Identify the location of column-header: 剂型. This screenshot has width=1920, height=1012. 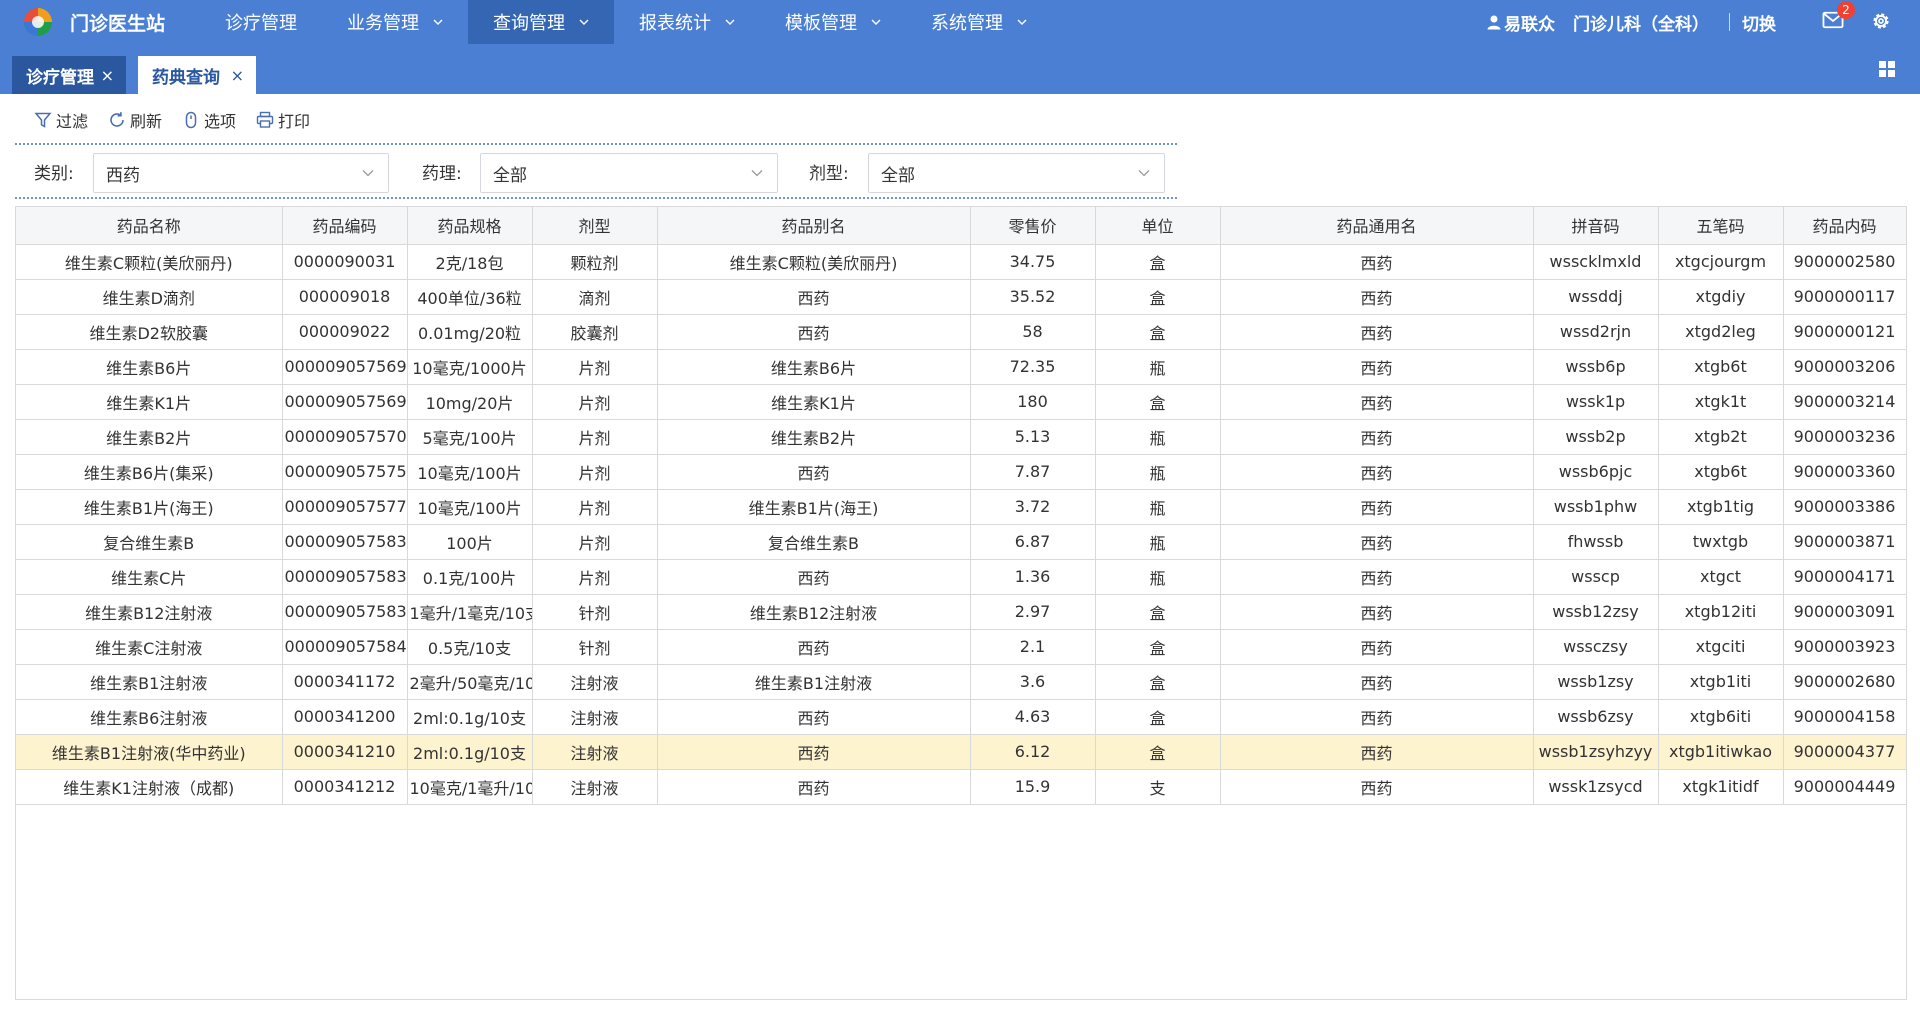
(594, 226).